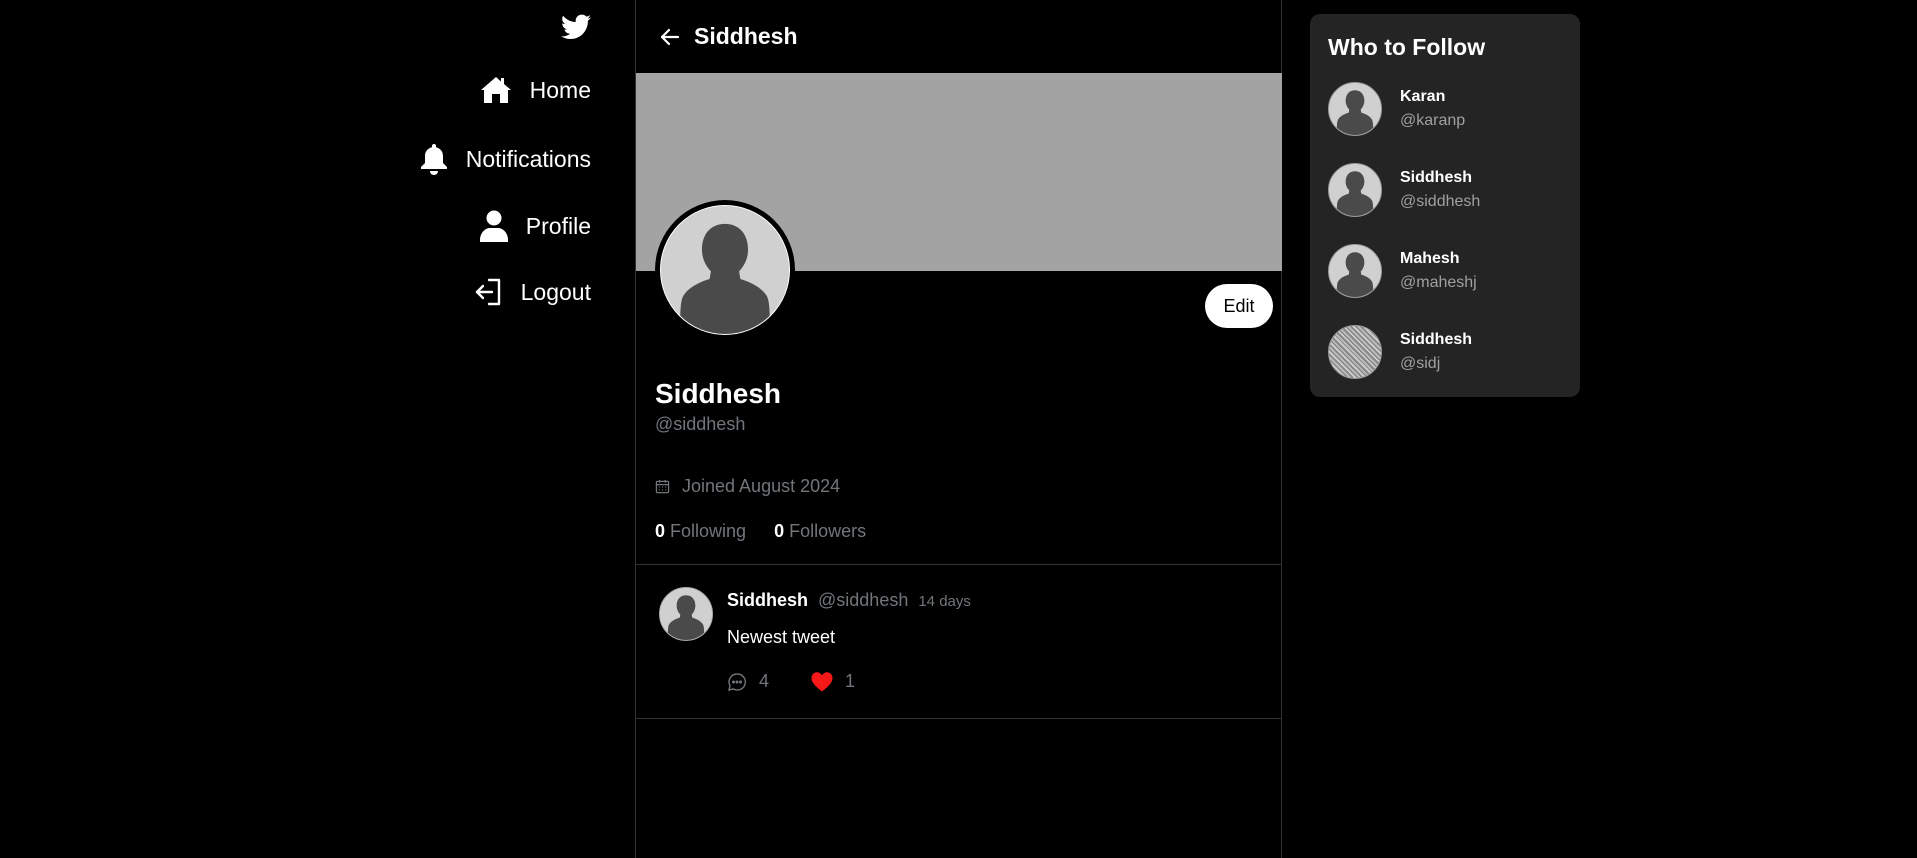  Describe the element at coordinates (576, 27) in the screenshot. I see `twitter-bird-icon` at that location.